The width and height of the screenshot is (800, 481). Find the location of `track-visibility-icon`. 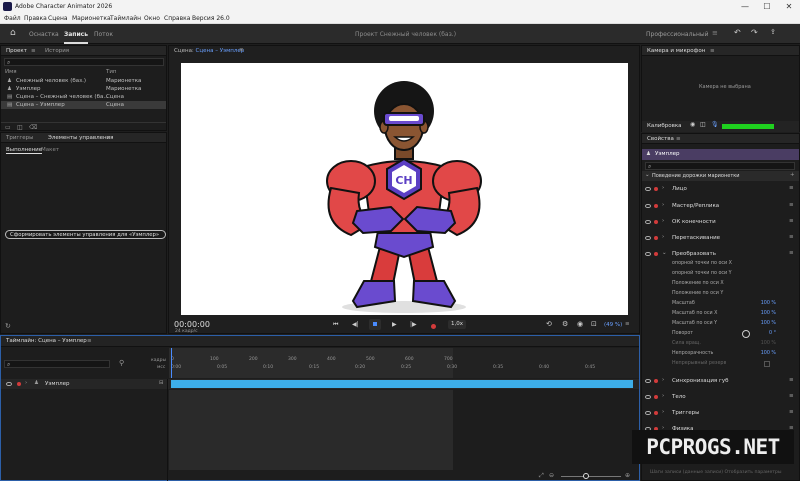

track-visibility-icon is located at coordinates (9, 384).